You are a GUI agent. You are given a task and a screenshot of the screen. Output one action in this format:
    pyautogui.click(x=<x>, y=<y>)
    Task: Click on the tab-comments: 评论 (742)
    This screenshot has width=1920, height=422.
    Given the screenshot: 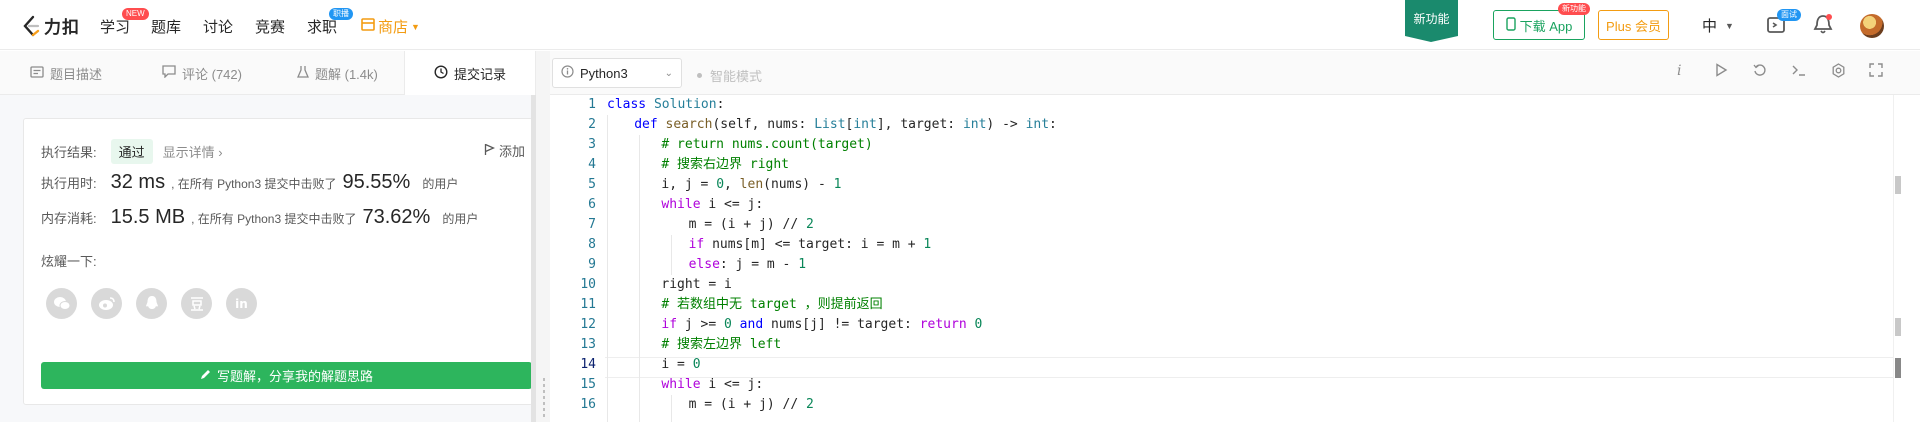 What is the action you would take?
    pyautogui.click(x=202, y=73)
    